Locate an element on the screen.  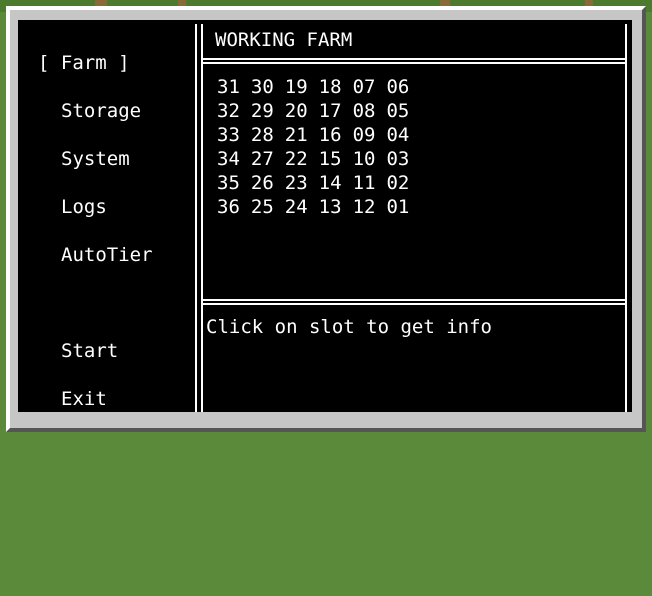
farm-slot: 11 is located at coordinates (364, 183).